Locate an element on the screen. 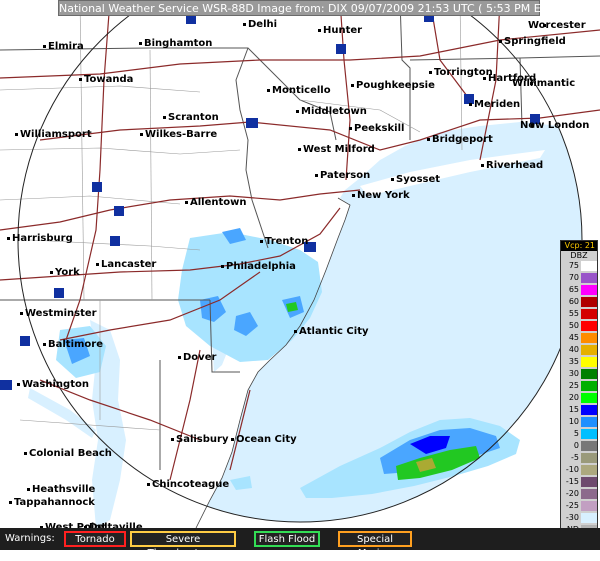 The height and width of the screenshot is (561, 600). legend-unit: DBZ is located at coordinates (579, 255).